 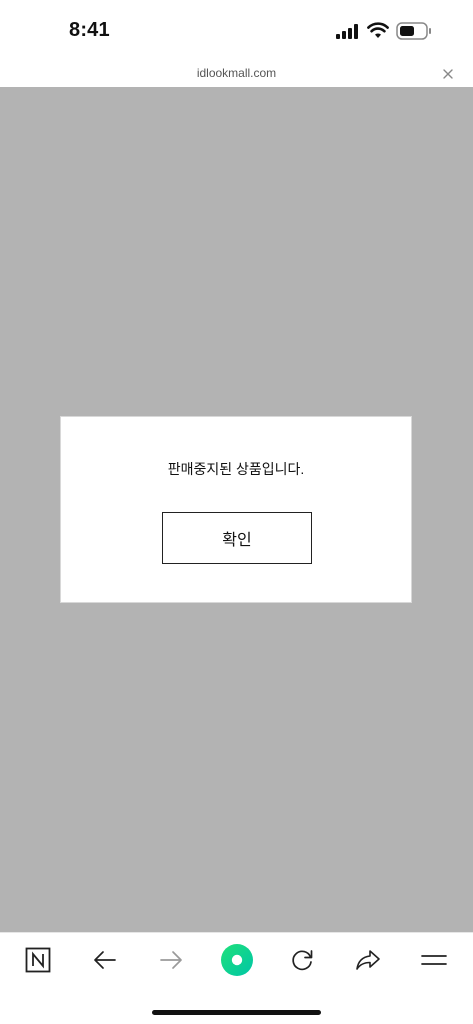 What do you see at coordinates (38, 960) in the screenshot?
I see `naver-home-icon` at bounding box center [38, 960].